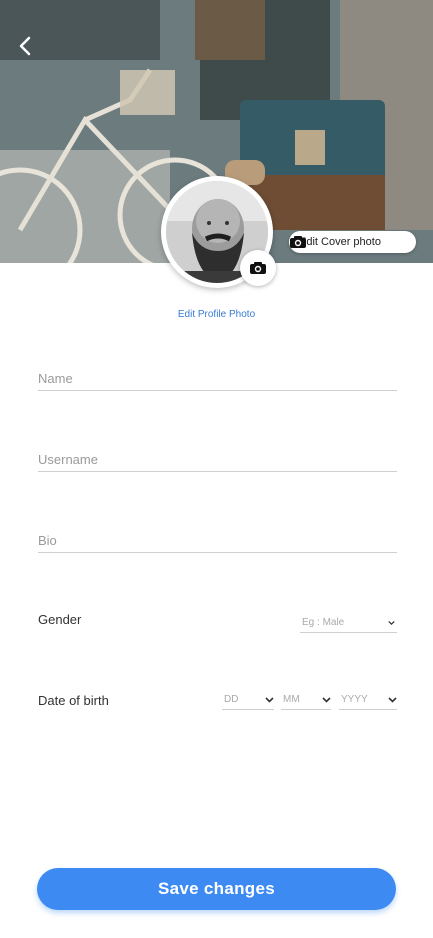  I want to click on dob-label: Date of birth, so click(73, 700).